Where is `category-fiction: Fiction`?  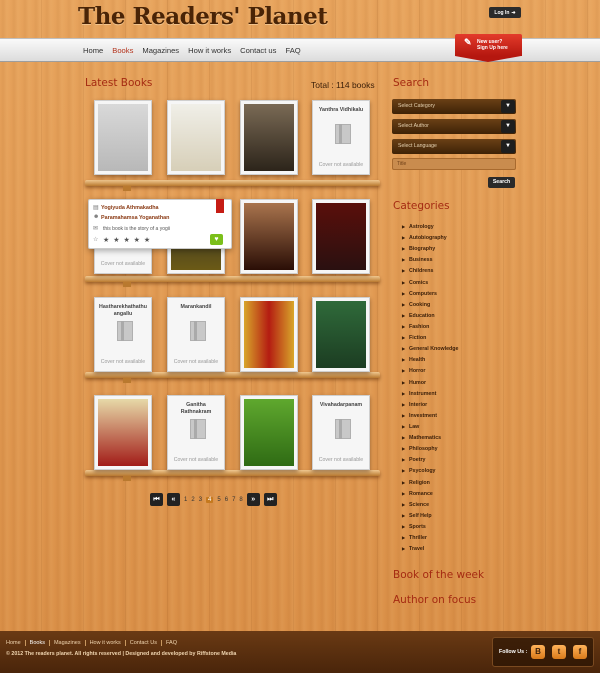
category-fiction: Fiction is located at coordinates (430, 340).